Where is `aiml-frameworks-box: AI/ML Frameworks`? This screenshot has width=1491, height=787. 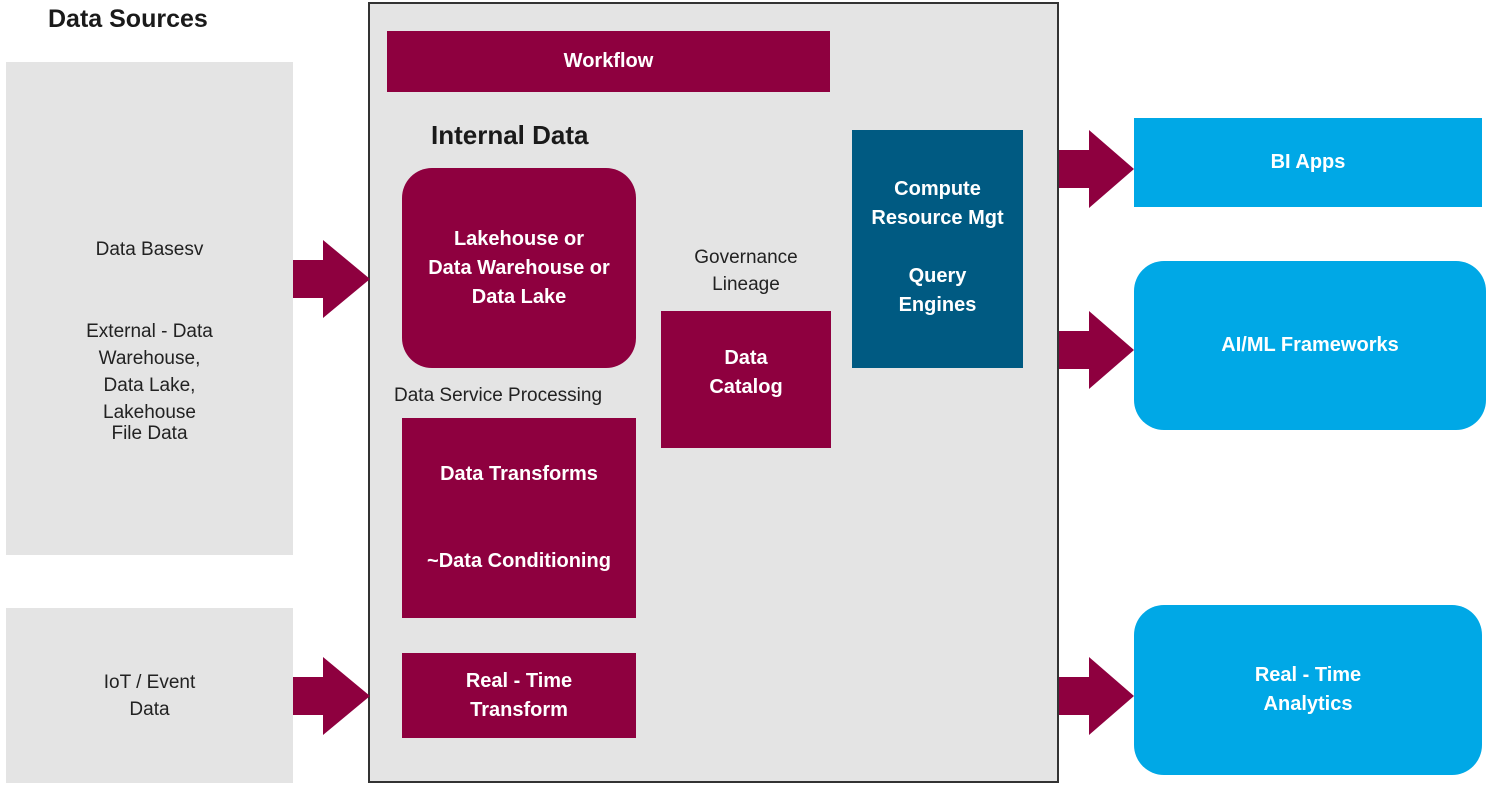
aiml-frameworks-box: AI/ML Frameworks is located at coordinates (1310, 345).